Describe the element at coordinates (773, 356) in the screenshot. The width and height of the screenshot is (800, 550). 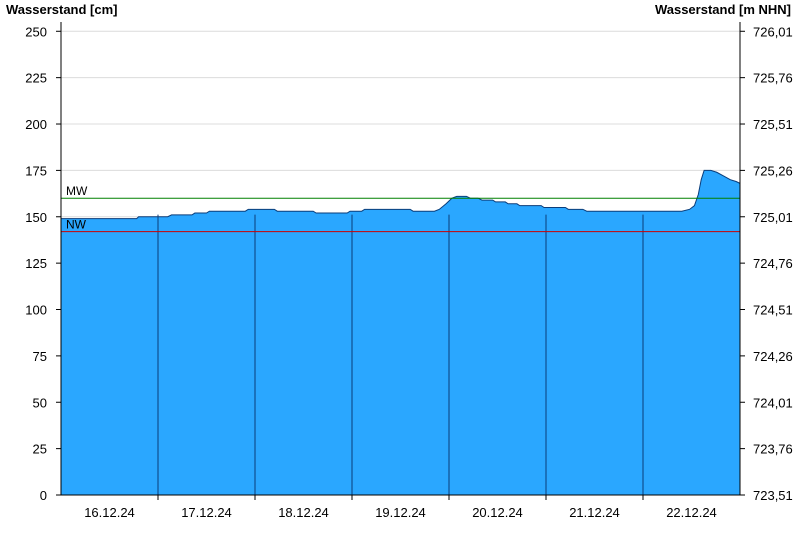
I see `right-tick-label-3: 724,26` at that location.